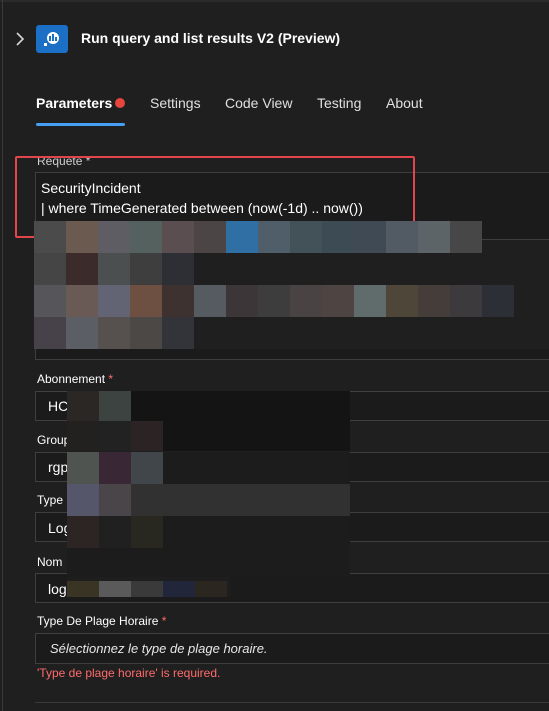 This screenshot has width=549, height=711. What do you see at coordinates (129, 673) in the screenshot?
I see `plage-error-message: 'Type de plage horaire' is required.` at bounding box center [129, 673].